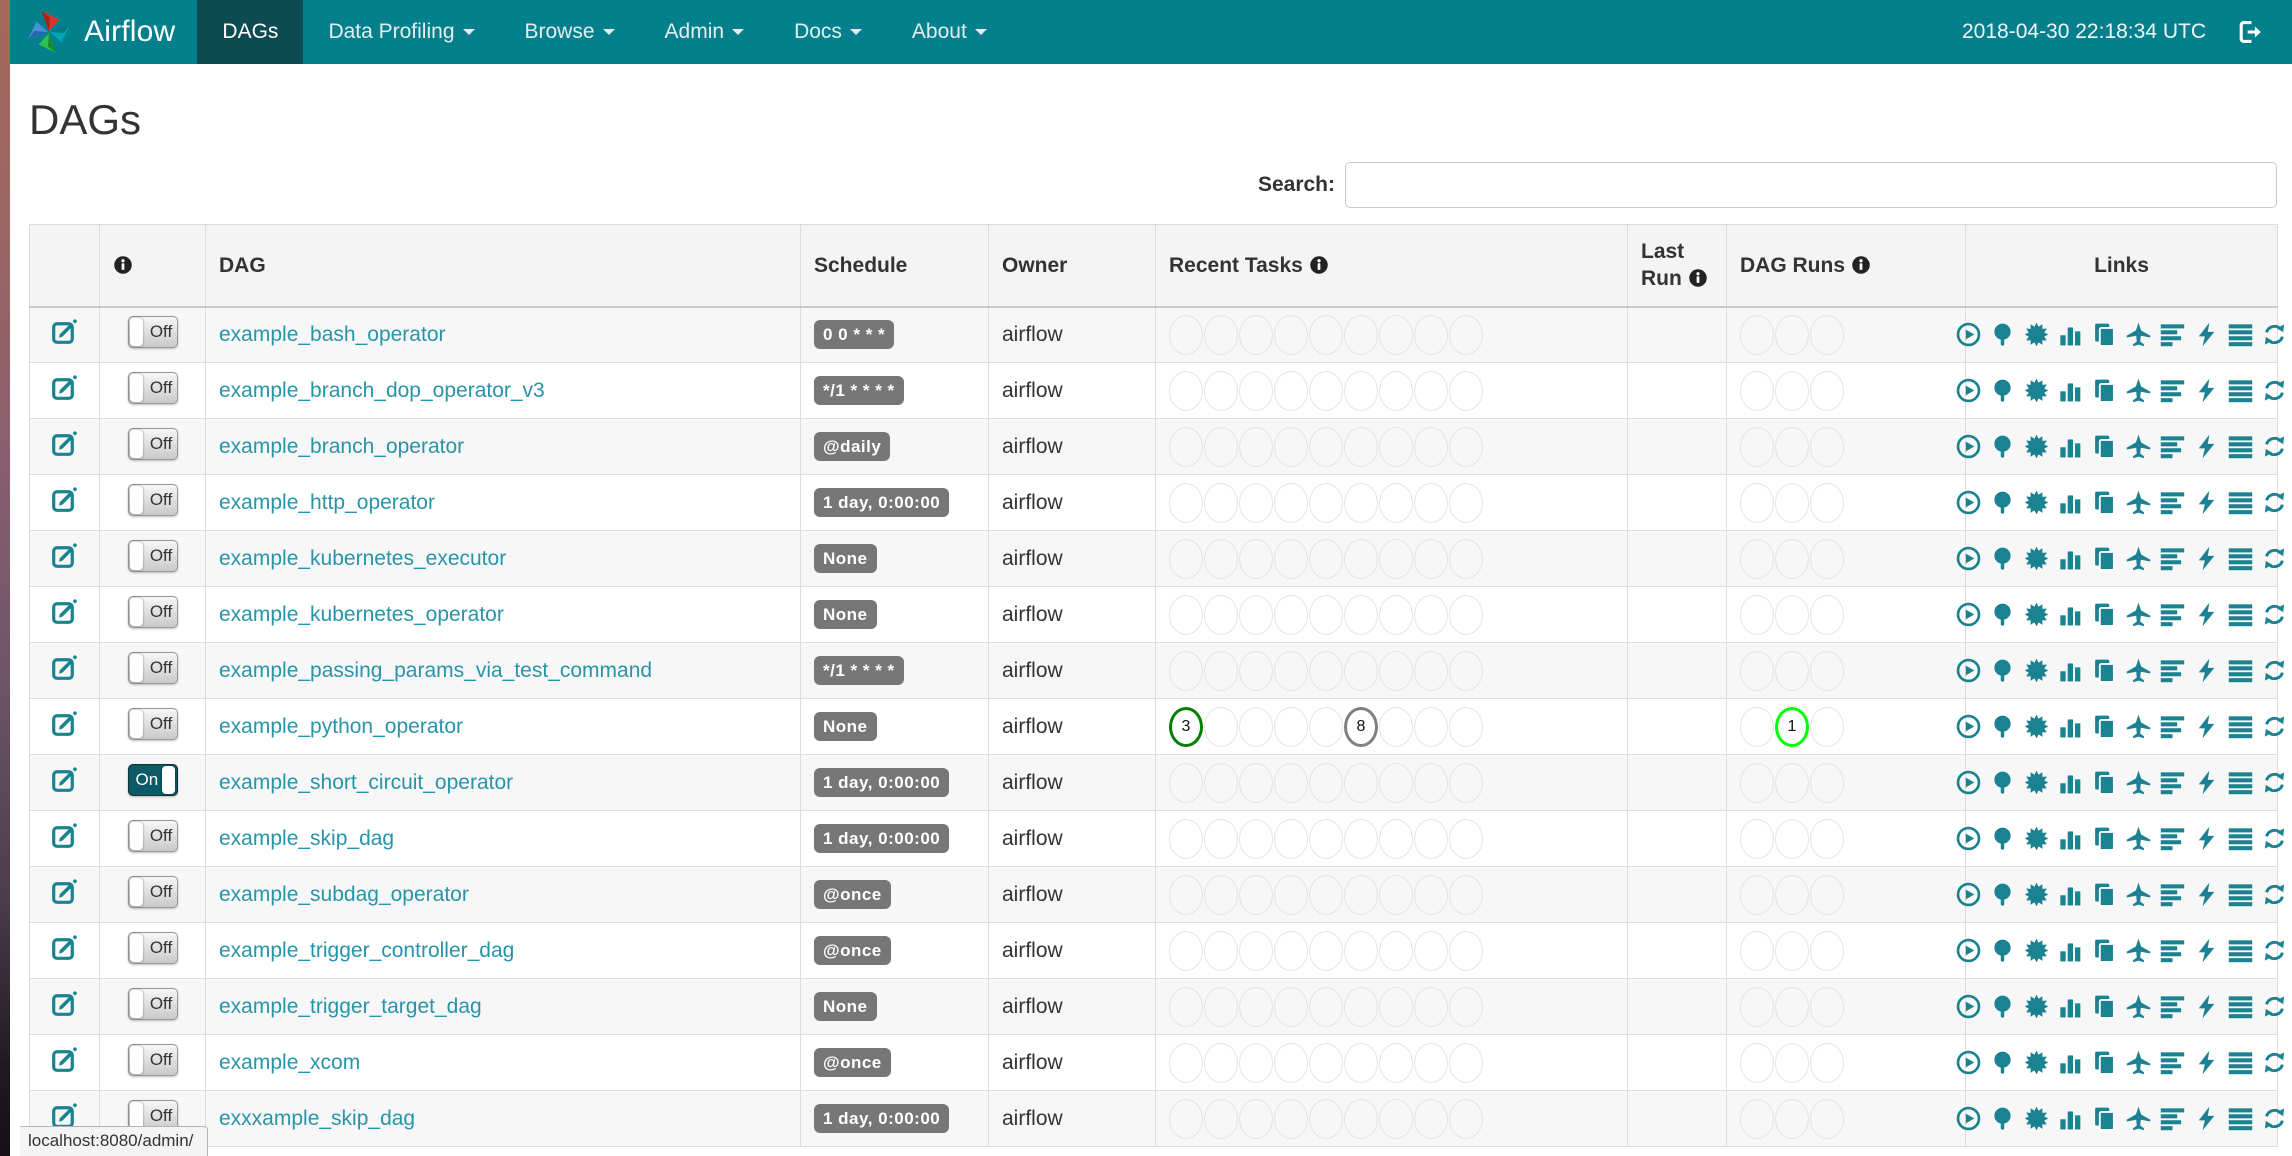 Image resolution: width=2292 pixels, height=1156 pixels. I want to click on dag-link: example_branch_dop_operator_v3, so click(382, 390).